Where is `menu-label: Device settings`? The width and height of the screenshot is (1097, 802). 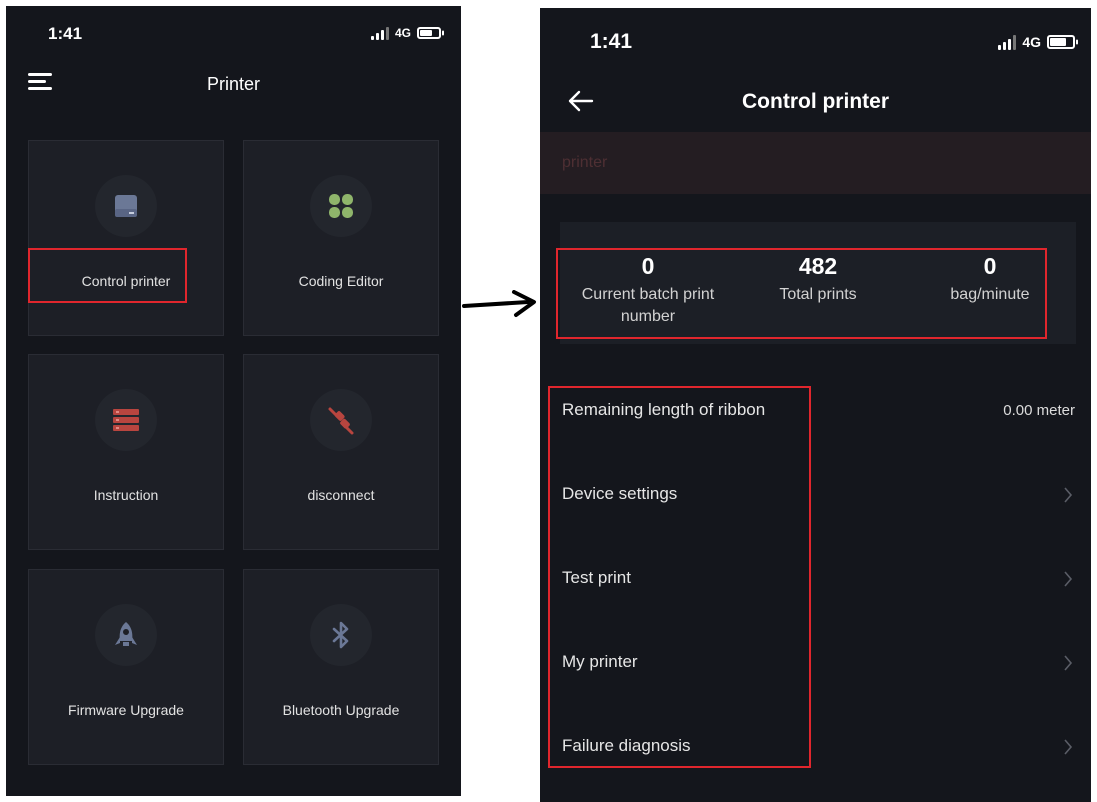 menu-label: Device settings is located at coordinates (620, 493).